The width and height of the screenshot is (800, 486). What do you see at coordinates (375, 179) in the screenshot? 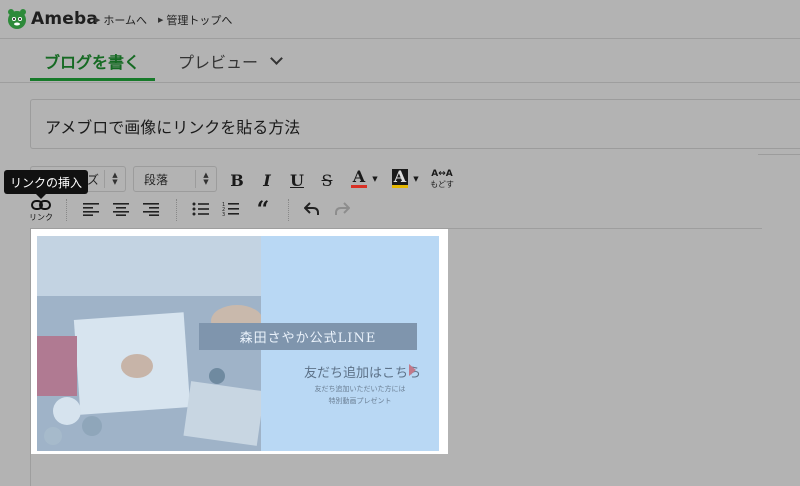
I see `font-color-dropdown-icon: ▼` at bounding box center [375, 179].